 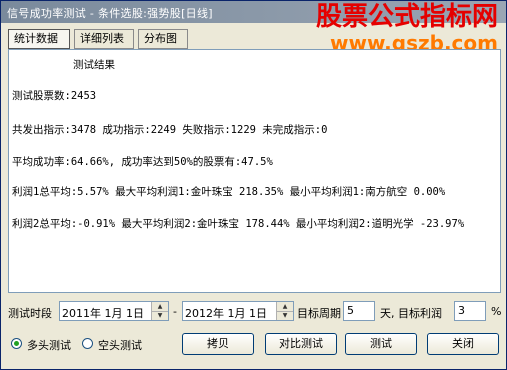 I want to click on end-date-picker: 2012年 1月 1日 ▲ ▼, so click(x=238, y=311).